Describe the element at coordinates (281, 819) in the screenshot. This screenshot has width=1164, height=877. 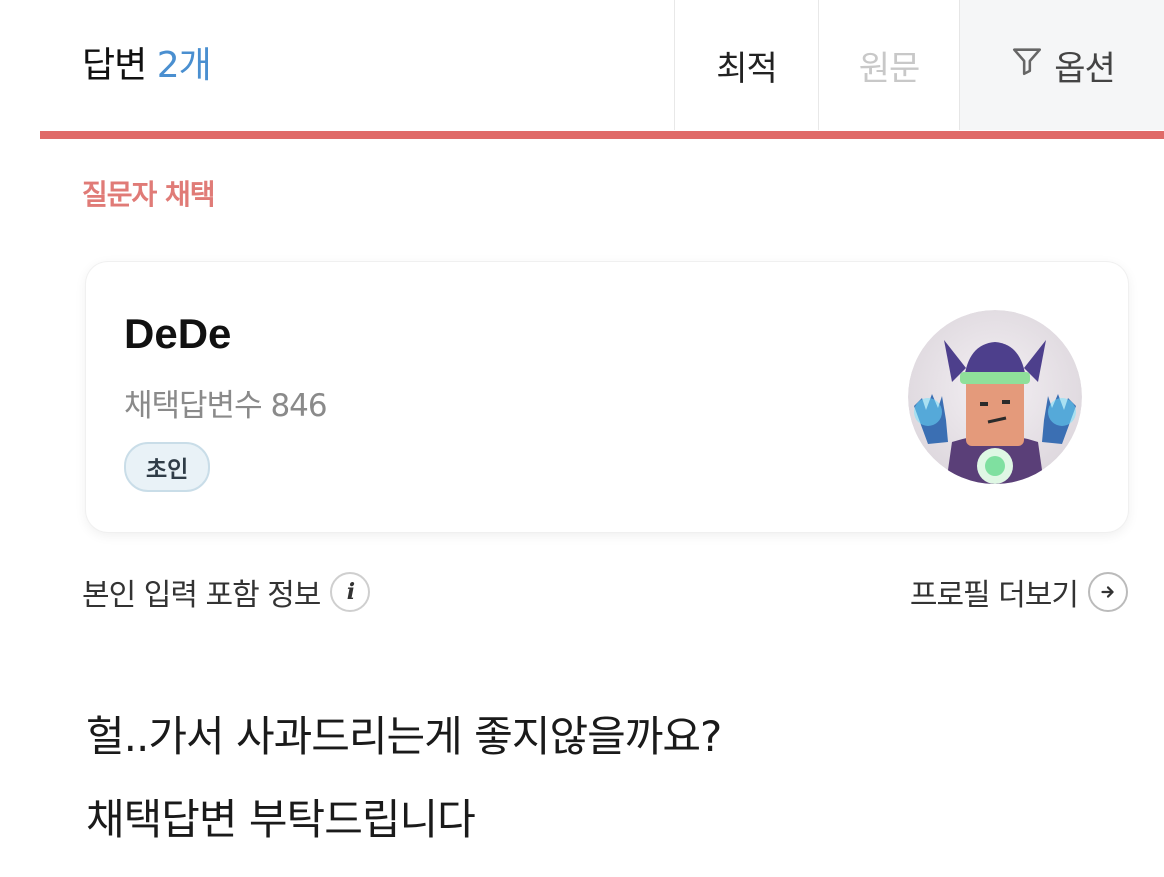
I see `answer-text-line: 채택답변 부탁드립니다` at that location.